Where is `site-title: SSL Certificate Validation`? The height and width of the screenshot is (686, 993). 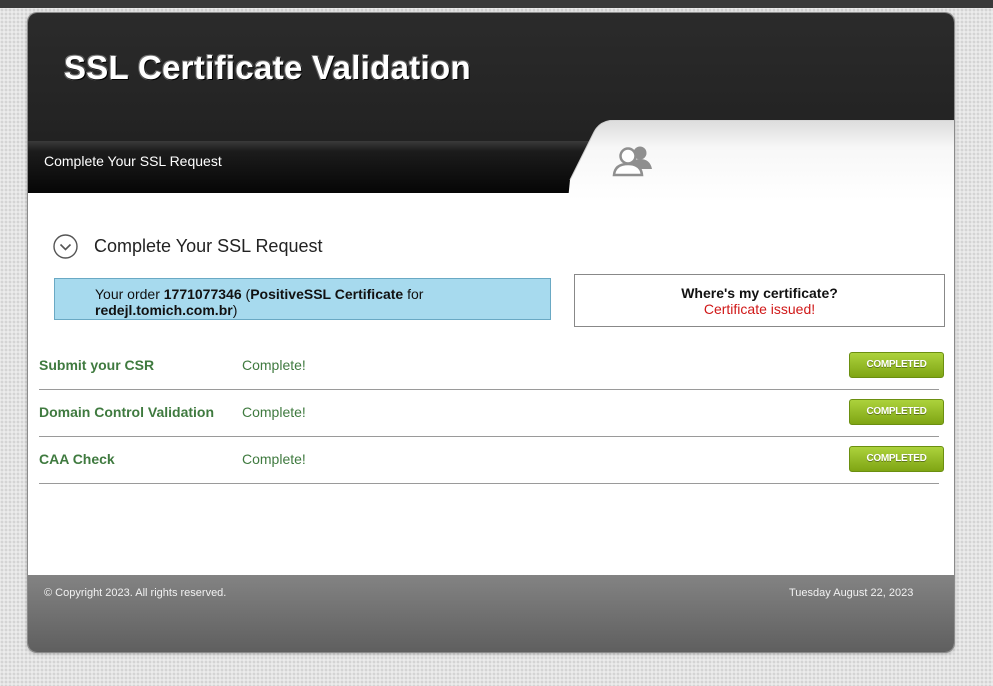
site-title: SSL Certificate Validation is located at coordinates (267, 67).